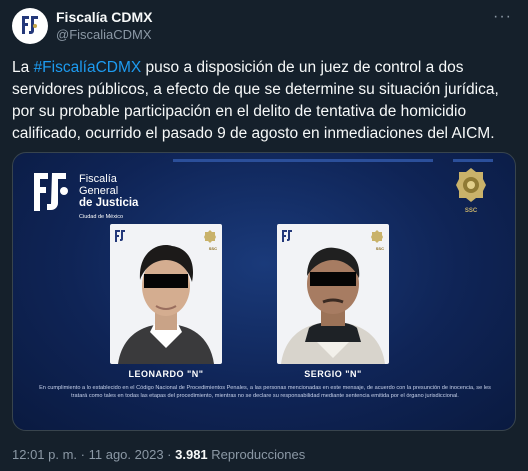 The width and height of the screenshot is (528, 471). What do you see at coordinates (23, 67) in the screenshot?
I see `tweet-text-start: La` at bounding box center [23, 67].